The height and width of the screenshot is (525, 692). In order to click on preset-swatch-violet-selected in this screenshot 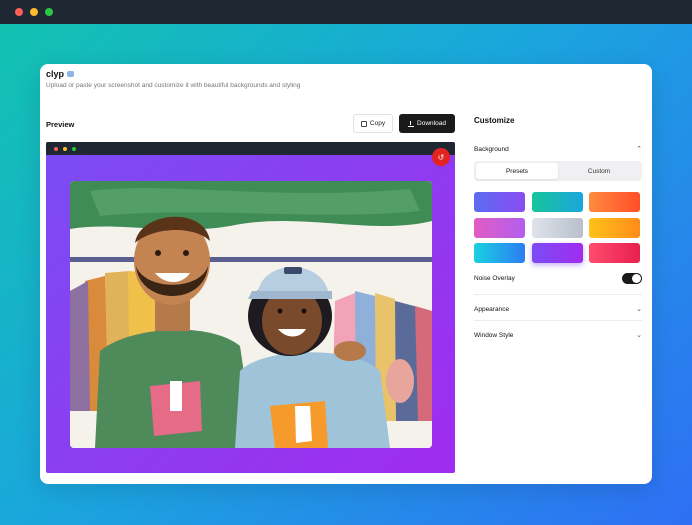, I will do `click(557, 253)`.